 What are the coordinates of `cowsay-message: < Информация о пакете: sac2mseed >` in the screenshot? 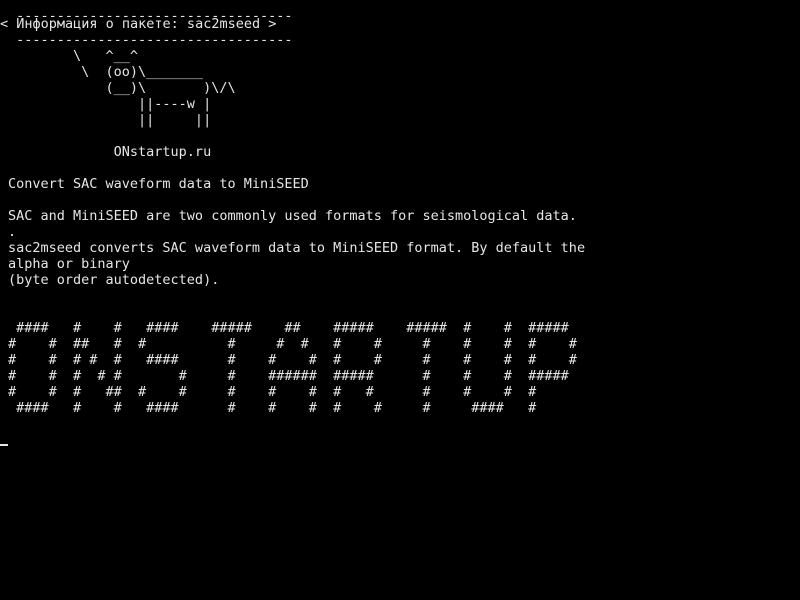 It's located at (138, 24).